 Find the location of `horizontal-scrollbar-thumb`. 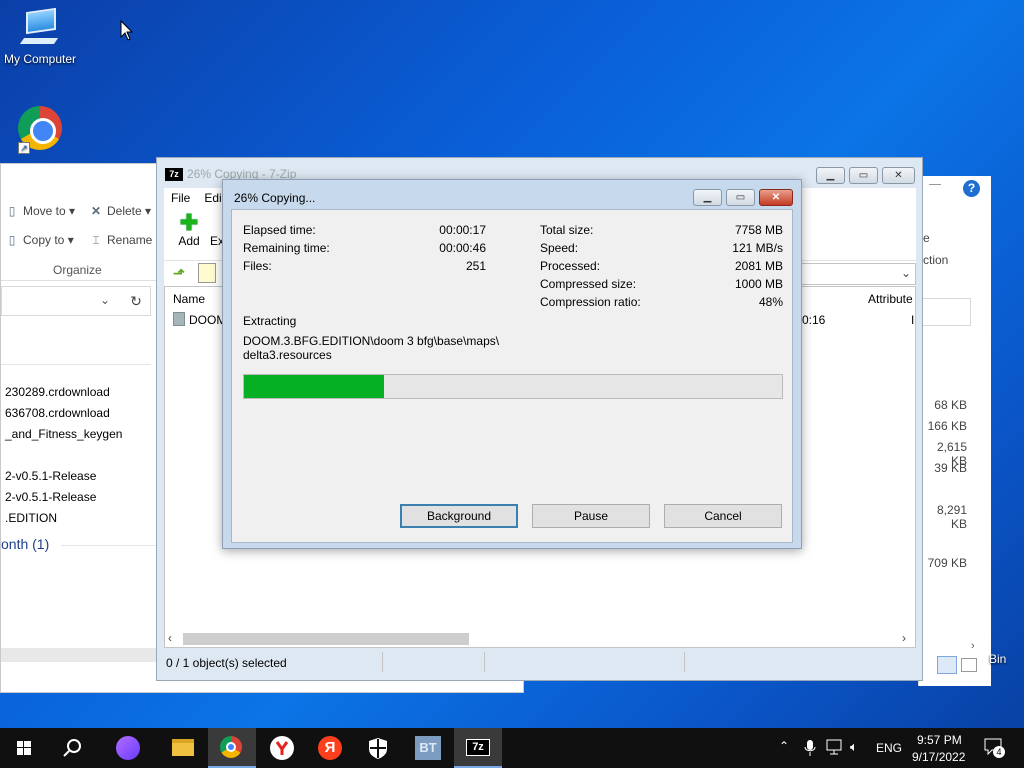

horizontal-scrollbar-thumb is located at coordinates (326, 639).